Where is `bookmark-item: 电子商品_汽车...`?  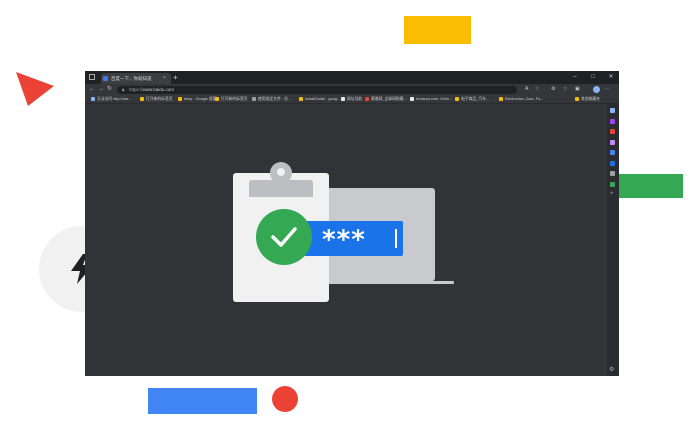
bookmark-item: 电子商品_汽车... is located at coordinates (472, 99).